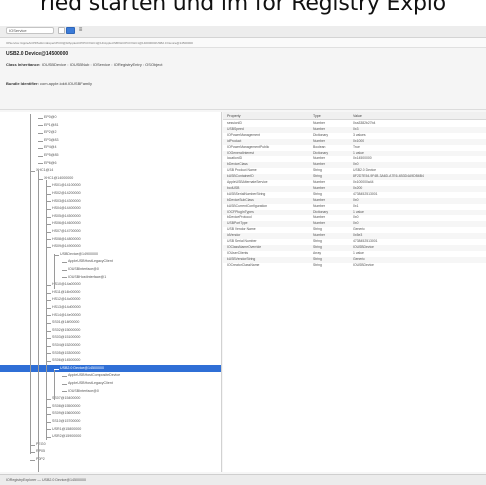  Describe the element at coordinates (110, 407) in the screenshot. I see `tree-row: SS08@15500000` at that location.